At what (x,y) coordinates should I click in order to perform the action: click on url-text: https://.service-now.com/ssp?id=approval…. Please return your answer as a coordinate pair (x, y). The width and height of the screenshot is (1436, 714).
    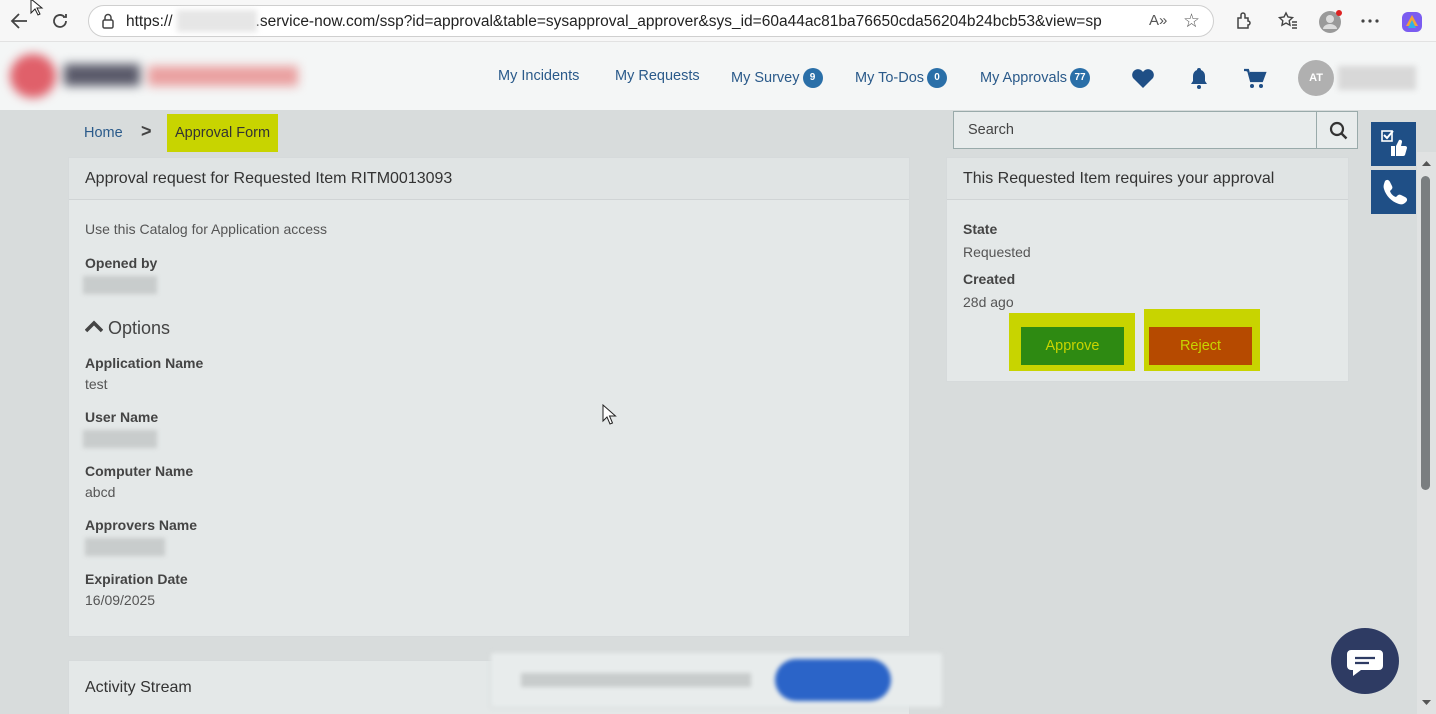
    Looking at the image, I should click on (614, 22).